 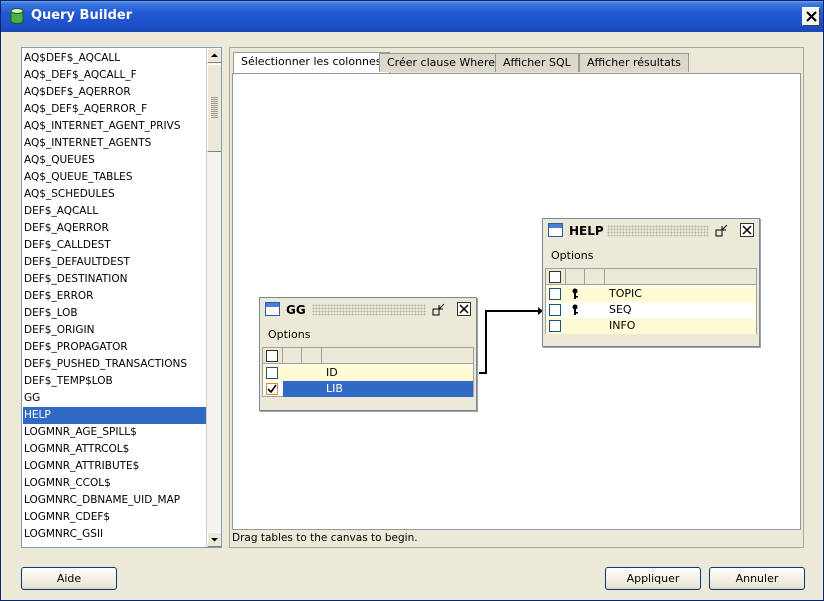 I want to click on list-item: GG, so click(x=115, y=398).